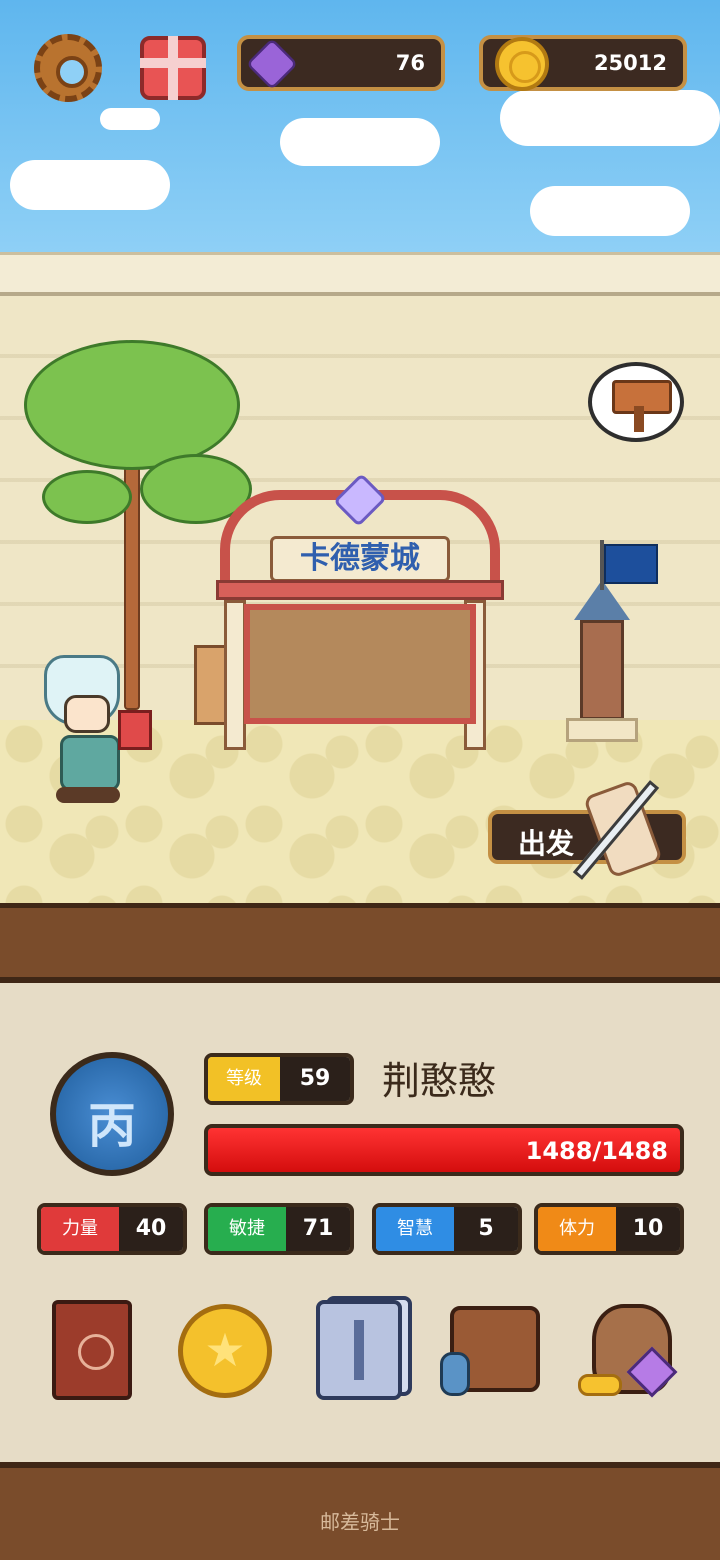 This screenshot has width=720, height=1560. Describe the element at coordinates (360, 274) in the screenshot. I see `wall-top` at that location.